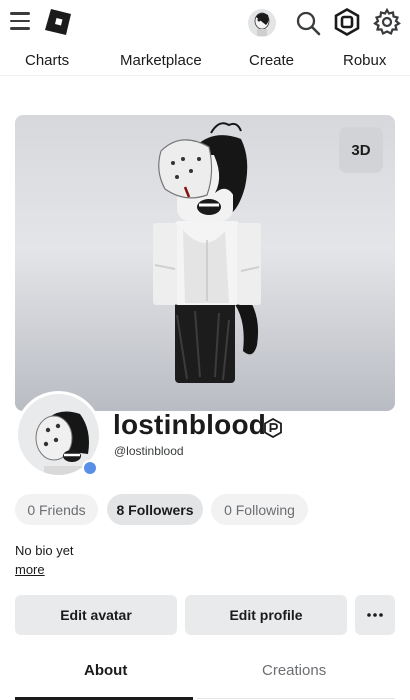  What do you see at coordinates (262, 23) in the screenshot?
I see `avatar-thumbnail-icon` at bounding box center [262, 23].